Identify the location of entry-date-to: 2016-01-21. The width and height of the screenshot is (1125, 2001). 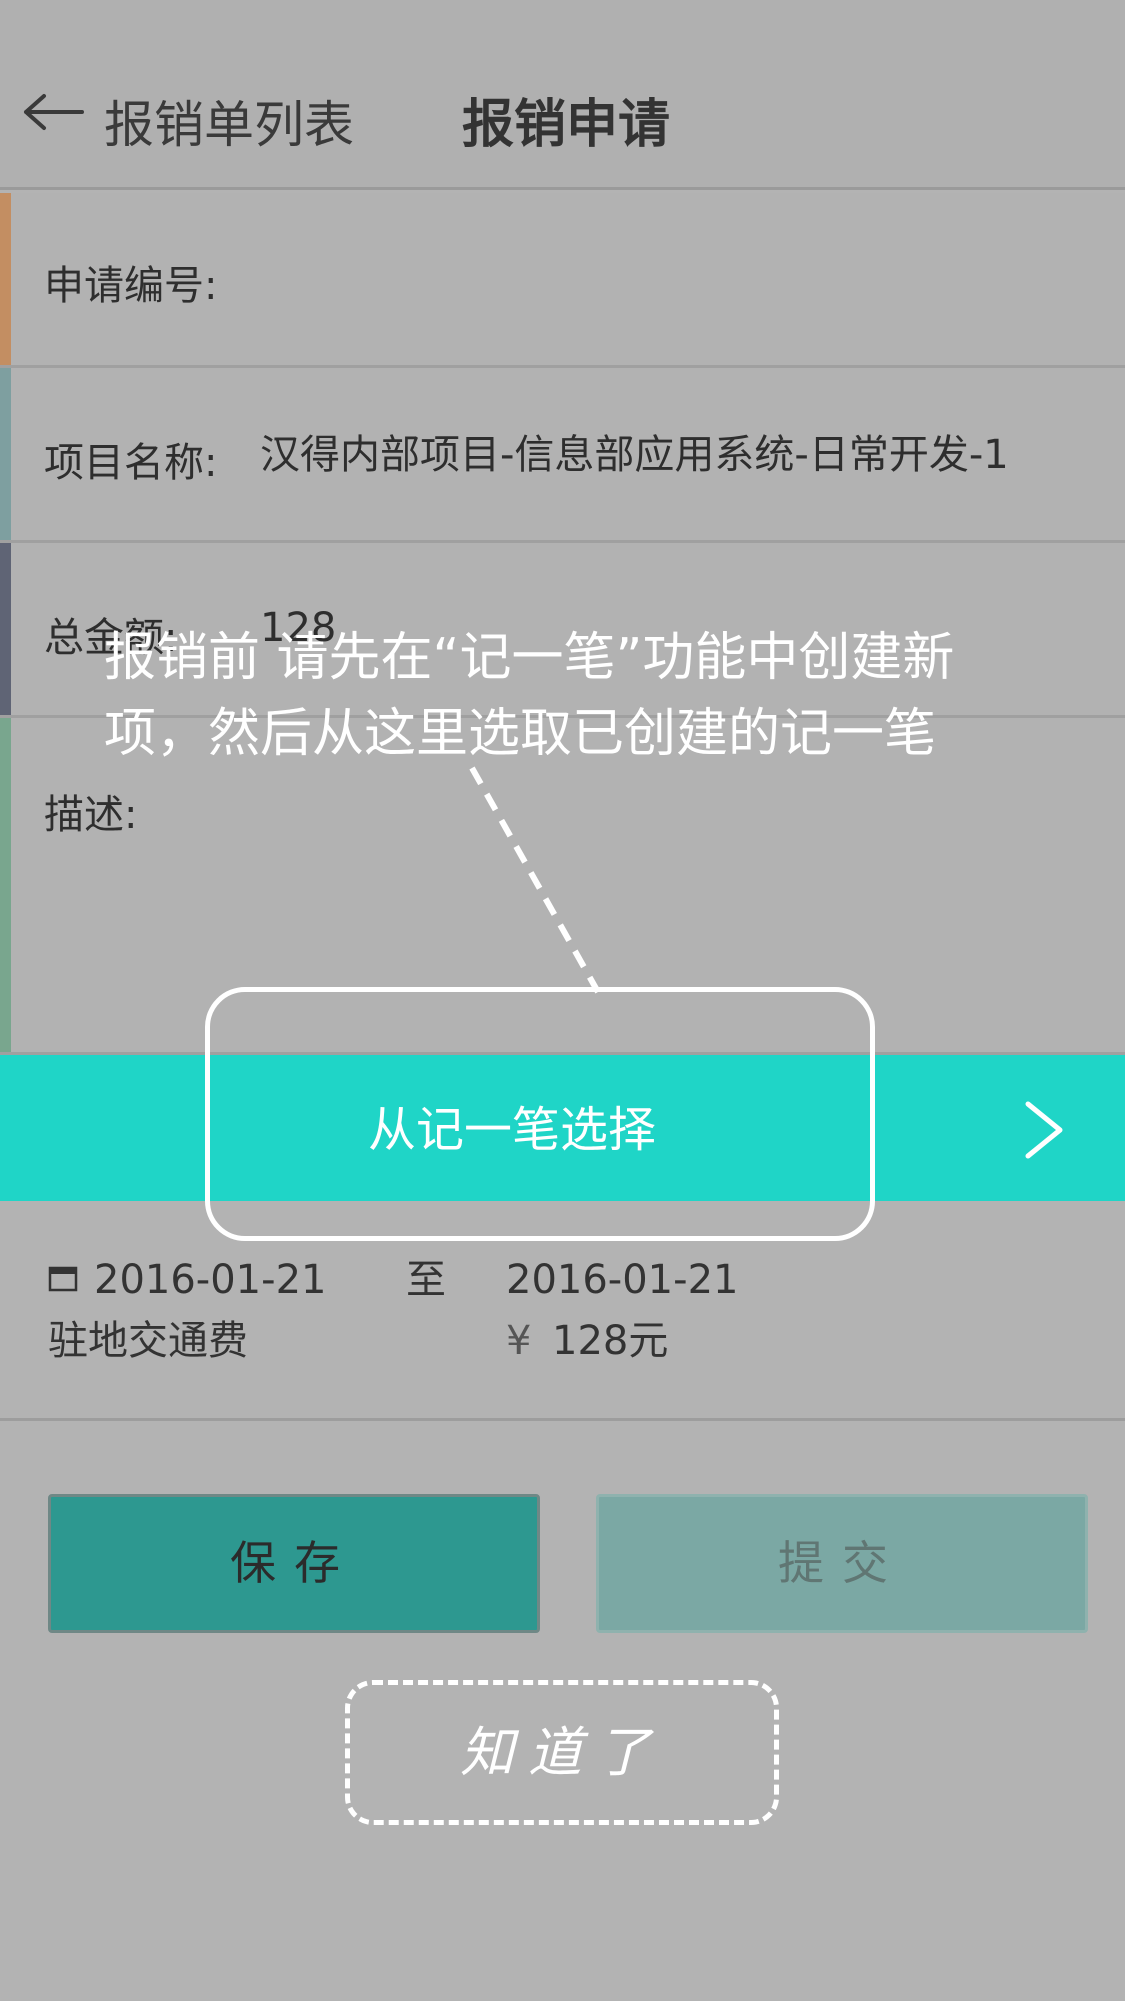
(622, 1280).